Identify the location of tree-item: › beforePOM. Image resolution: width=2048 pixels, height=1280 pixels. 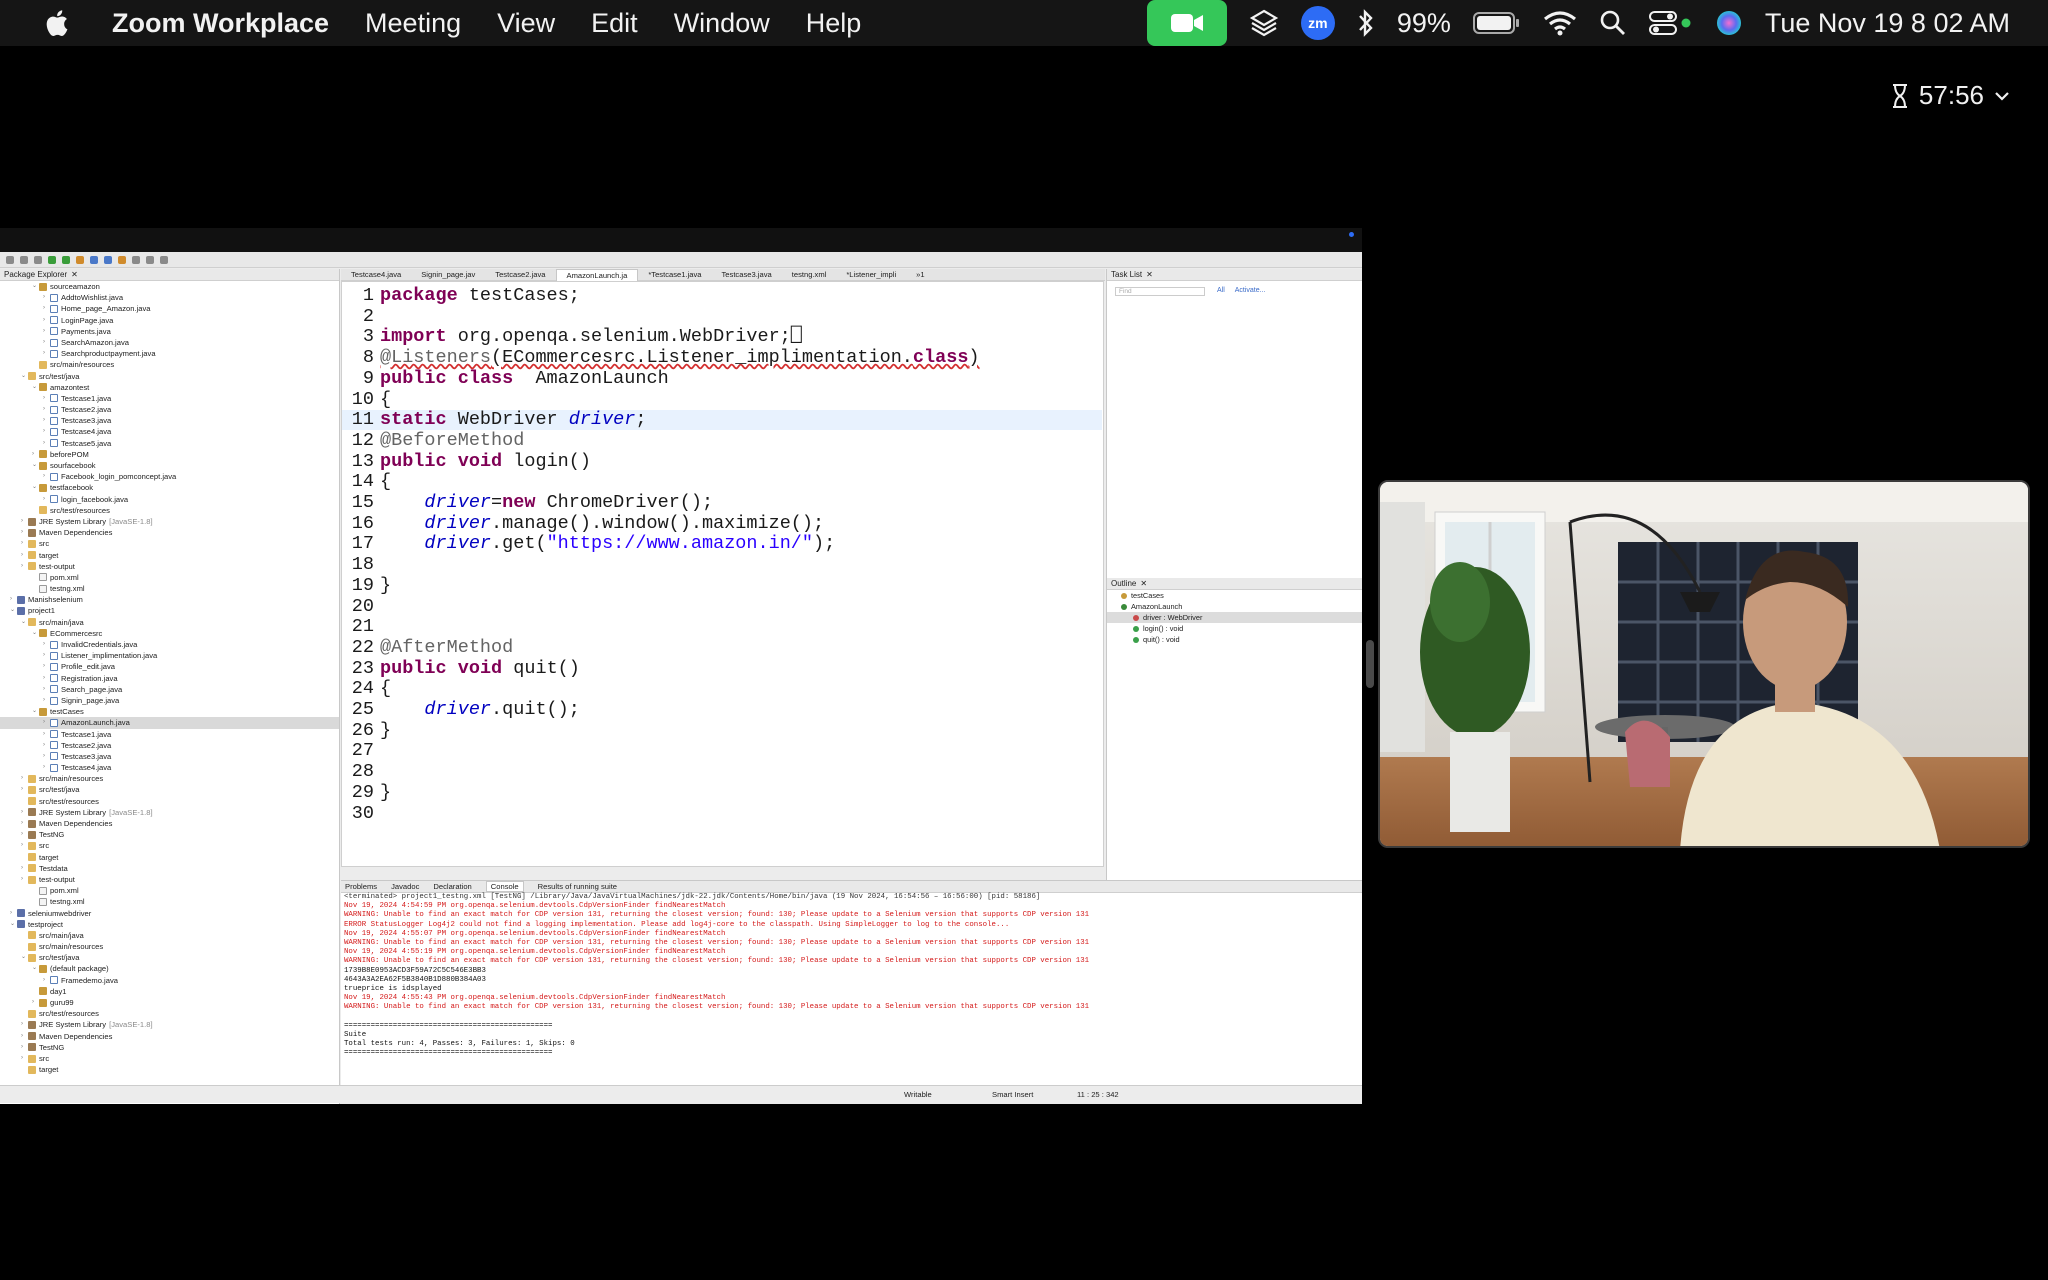
(169, 454).